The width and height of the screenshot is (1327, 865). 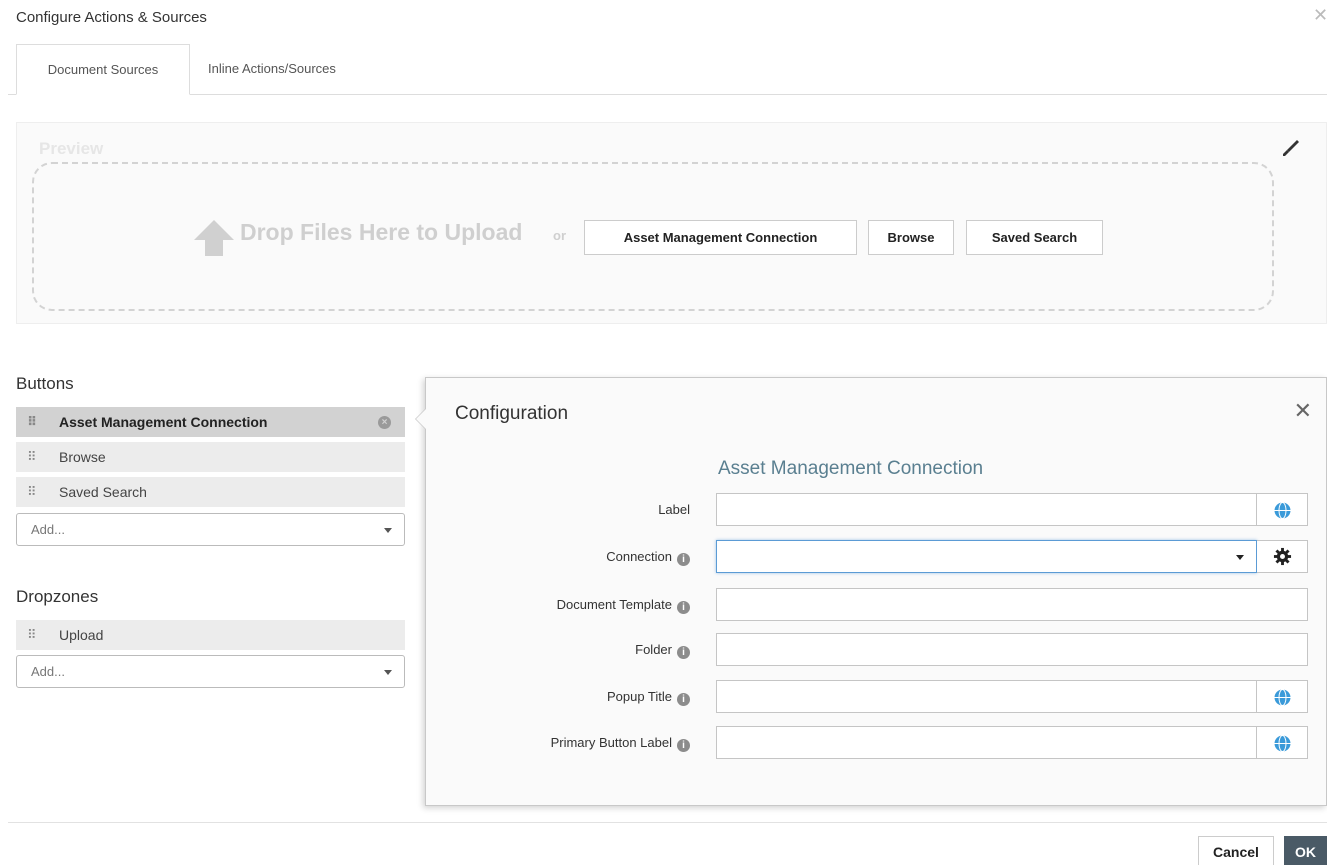 I want to click on footer-divider, so click(x=667, y=822).